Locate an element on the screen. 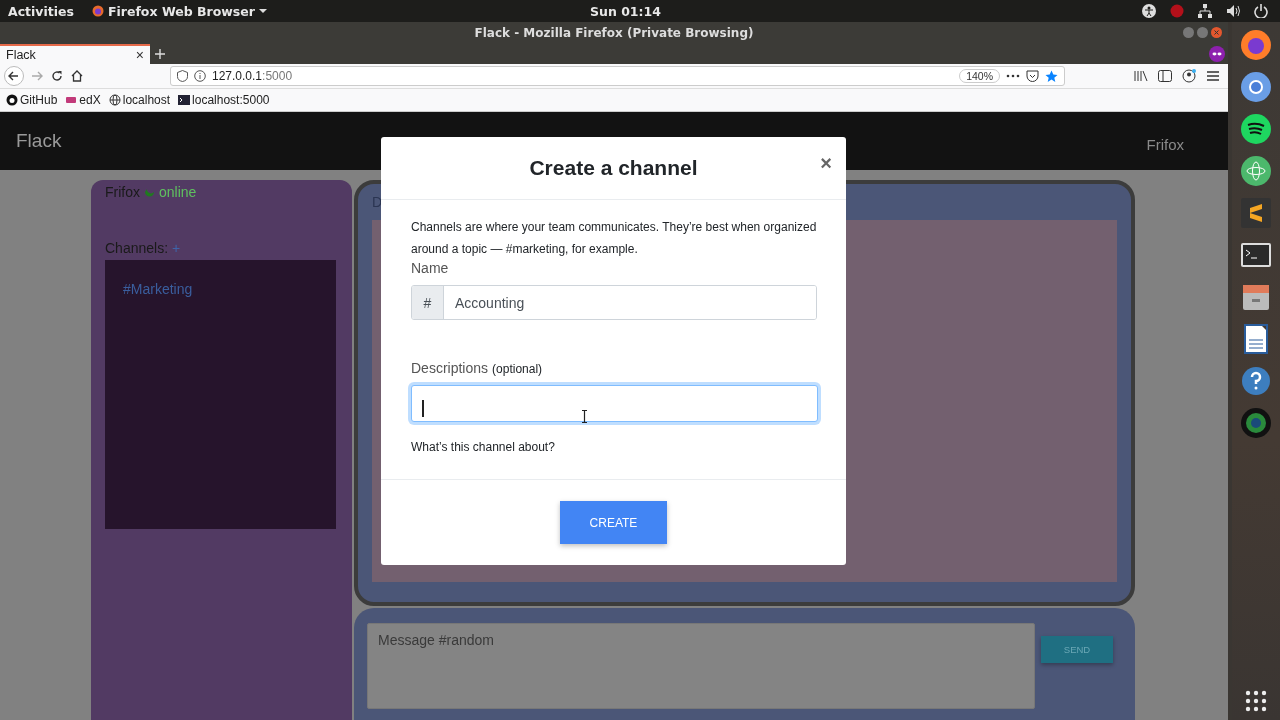 The width and height of the screenshot is (1280, 720). menu-icon is located at coordinates (1213, 76).